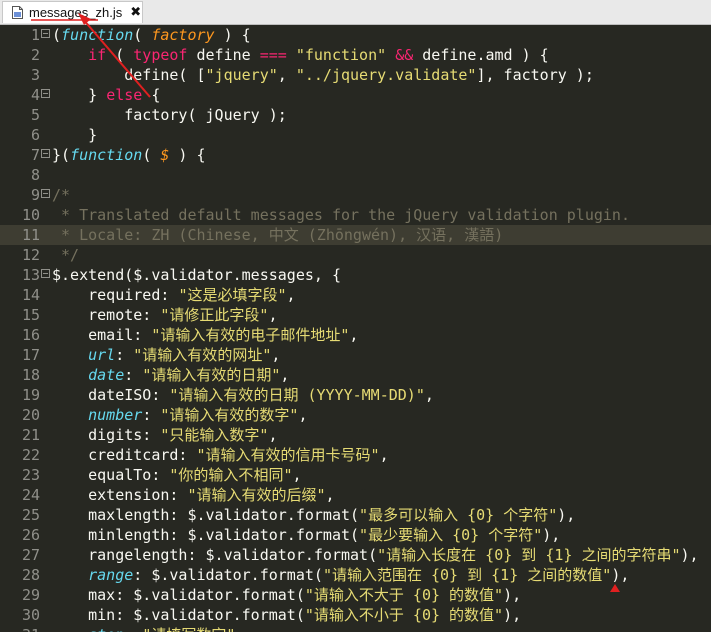 The height and width of the screenshot is (632, 711). I want to click on token: equalTo:, so click(111, 475).